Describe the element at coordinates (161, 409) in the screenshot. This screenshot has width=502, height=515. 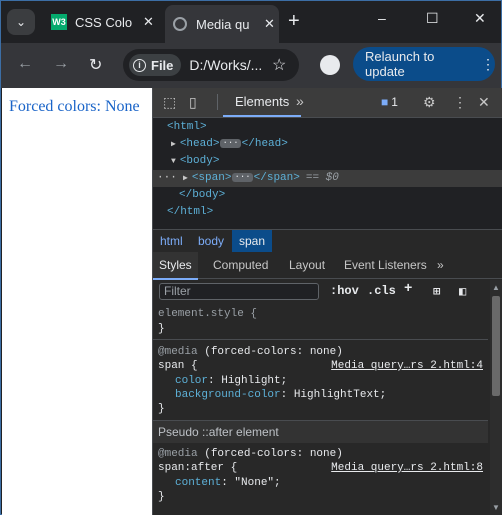
I see `close-brace: }` at that location.